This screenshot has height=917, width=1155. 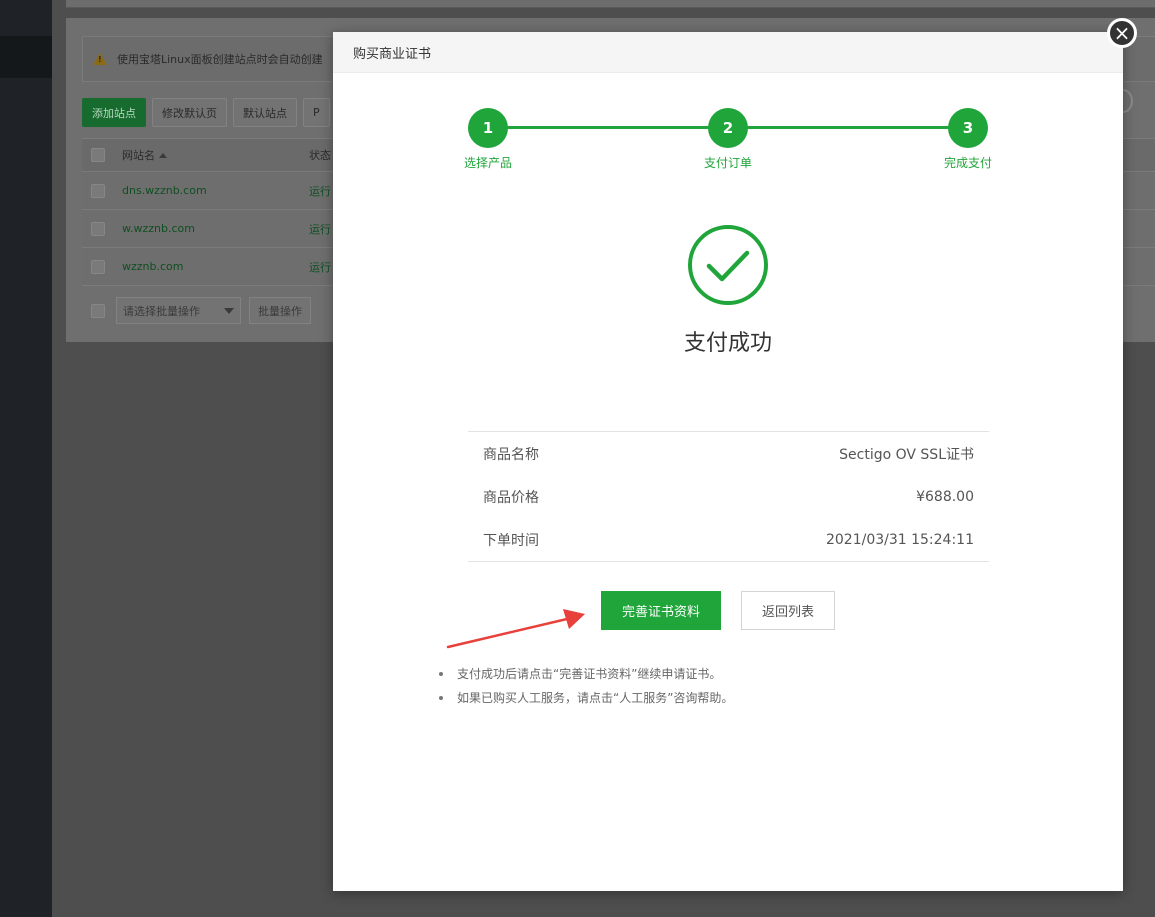 I want to click on info-row-product: 商品名称 Sectigo OV SSL证书, so click(x=728, y=453).